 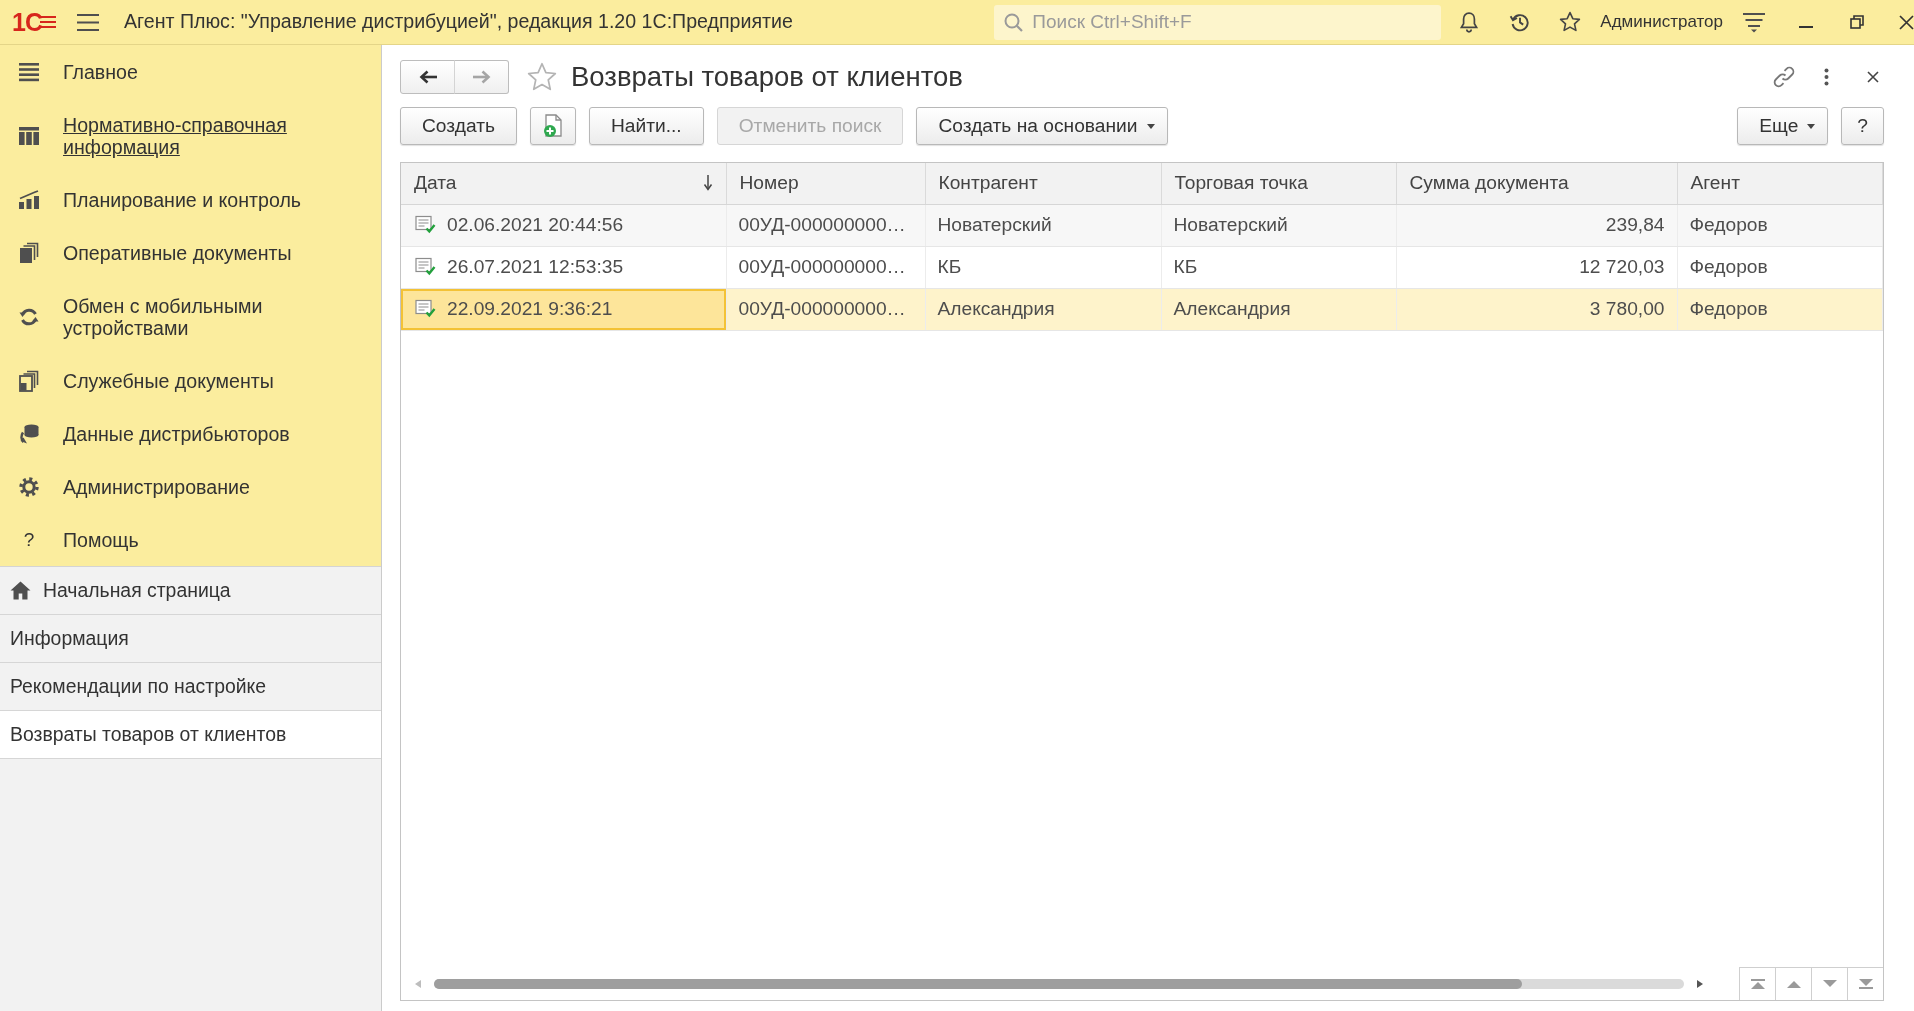 I want to click on menu-lines-icon, so click(x=1754, y=22).